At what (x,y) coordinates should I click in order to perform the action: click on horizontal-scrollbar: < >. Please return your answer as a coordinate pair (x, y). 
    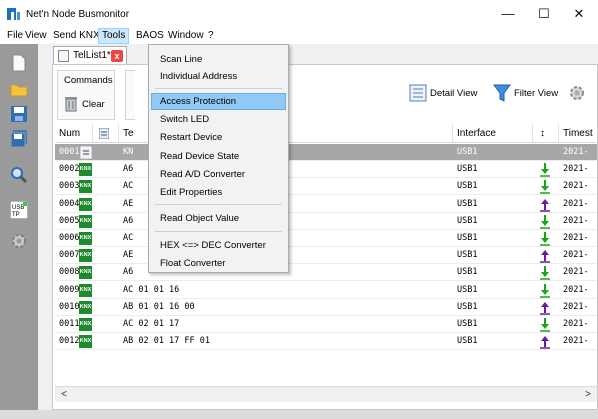
    Looking at the image, I should click on (326, 394).